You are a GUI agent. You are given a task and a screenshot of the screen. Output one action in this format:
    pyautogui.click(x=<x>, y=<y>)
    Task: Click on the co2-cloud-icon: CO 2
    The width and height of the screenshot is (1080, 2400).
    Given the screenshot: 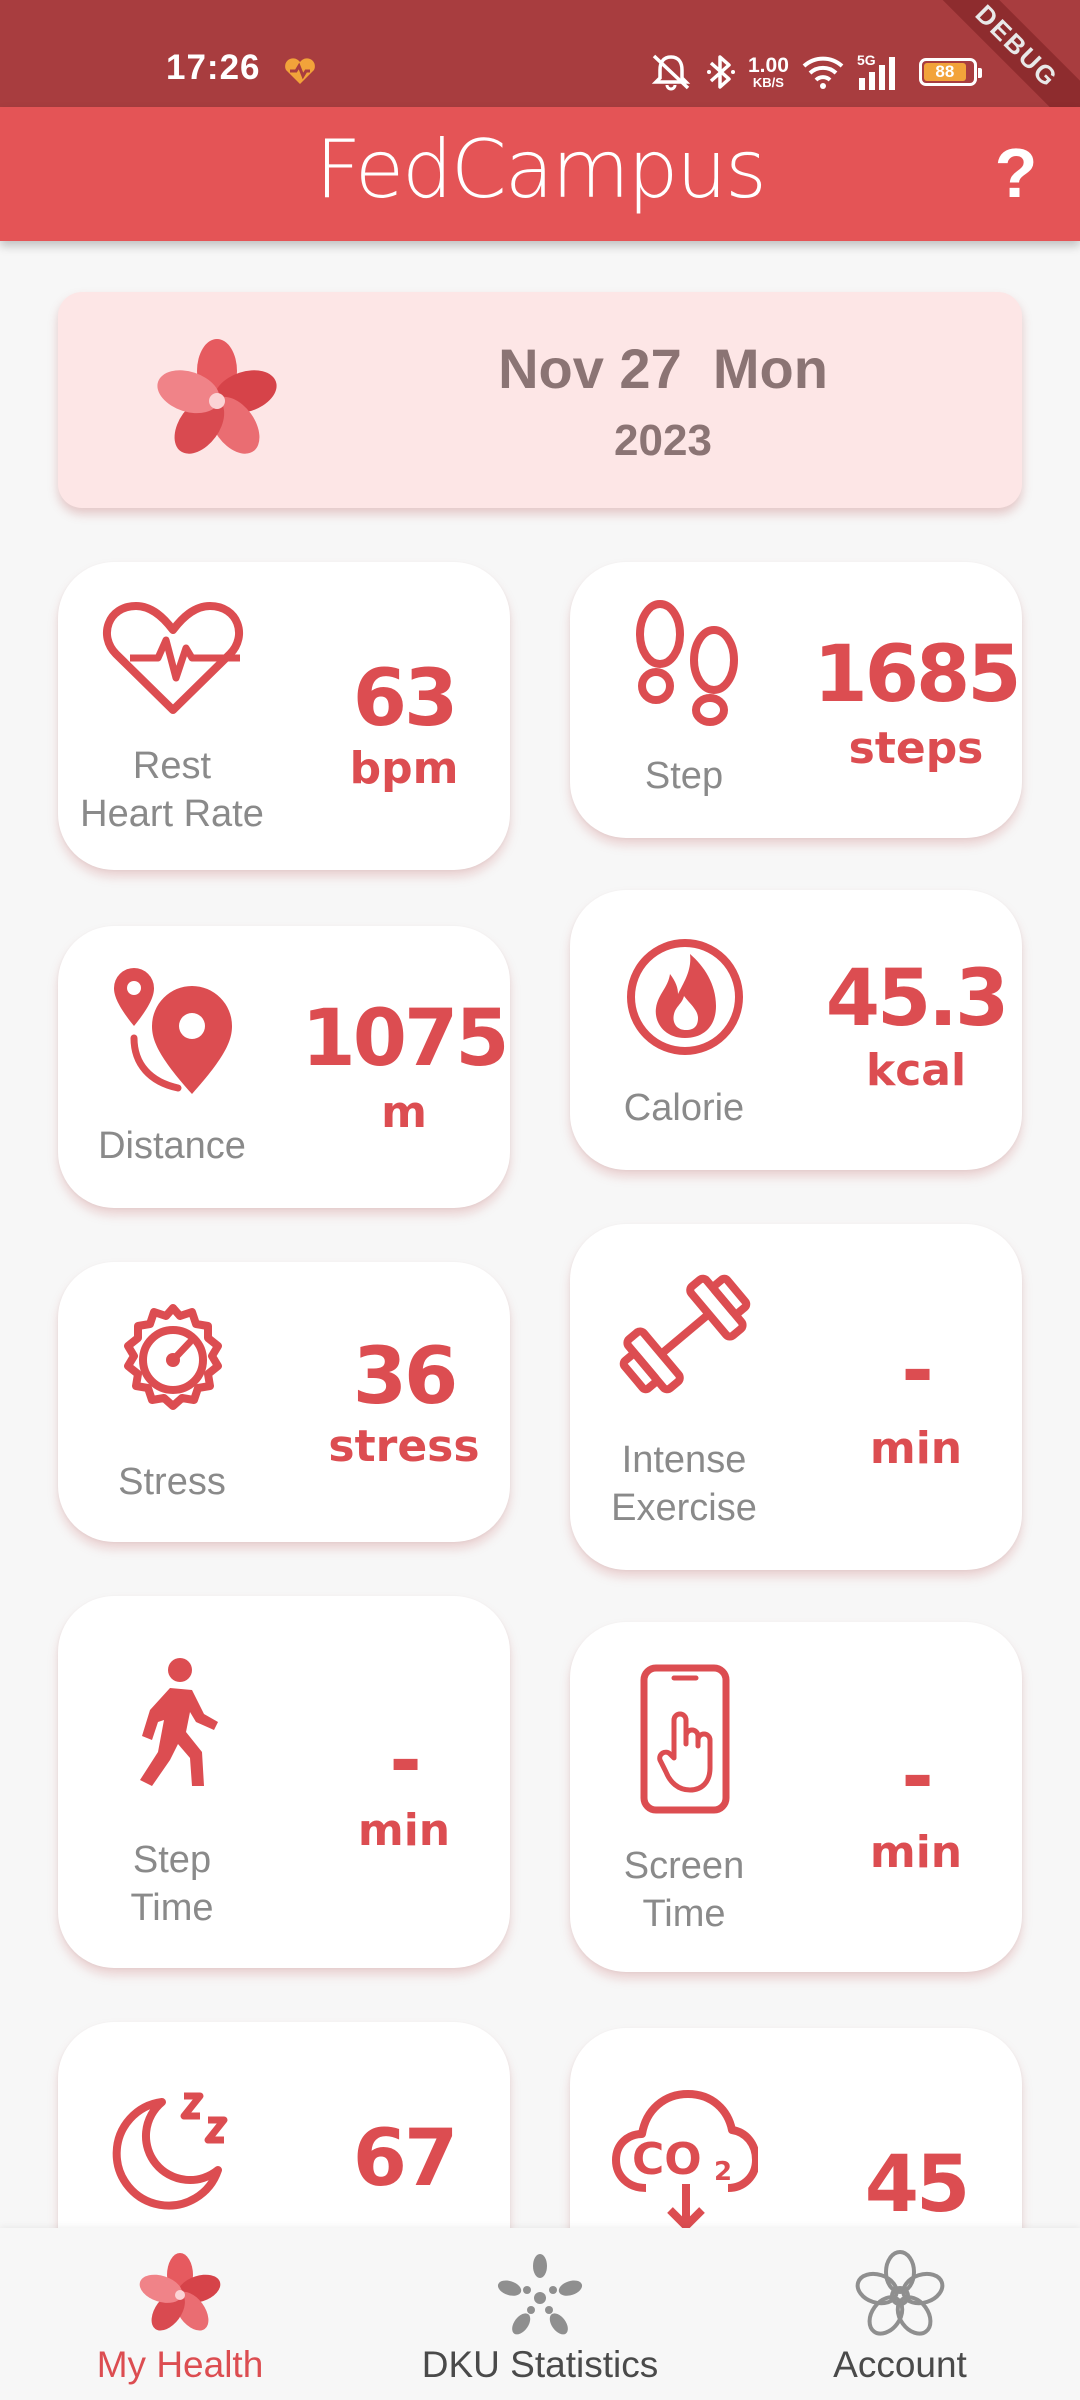 What is the action you would take?
    pyautogui.click(x=685, y=2159)
    